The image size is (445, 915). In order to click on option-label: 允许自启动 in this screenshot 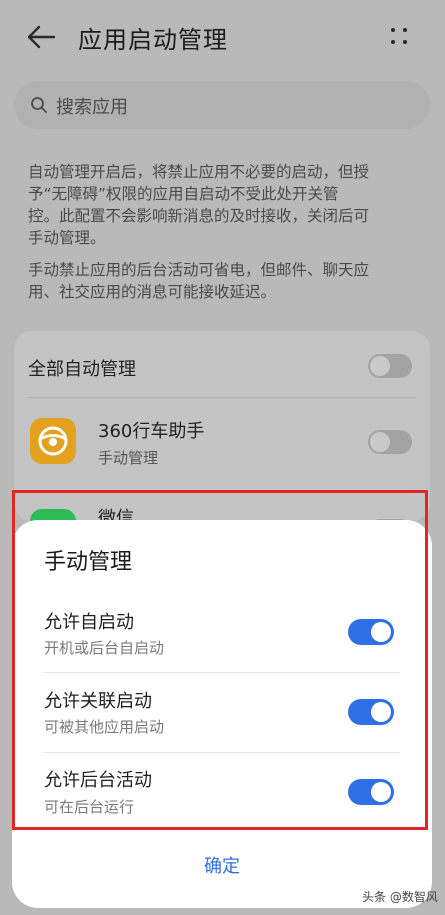, I will do `click(89, 622)`.